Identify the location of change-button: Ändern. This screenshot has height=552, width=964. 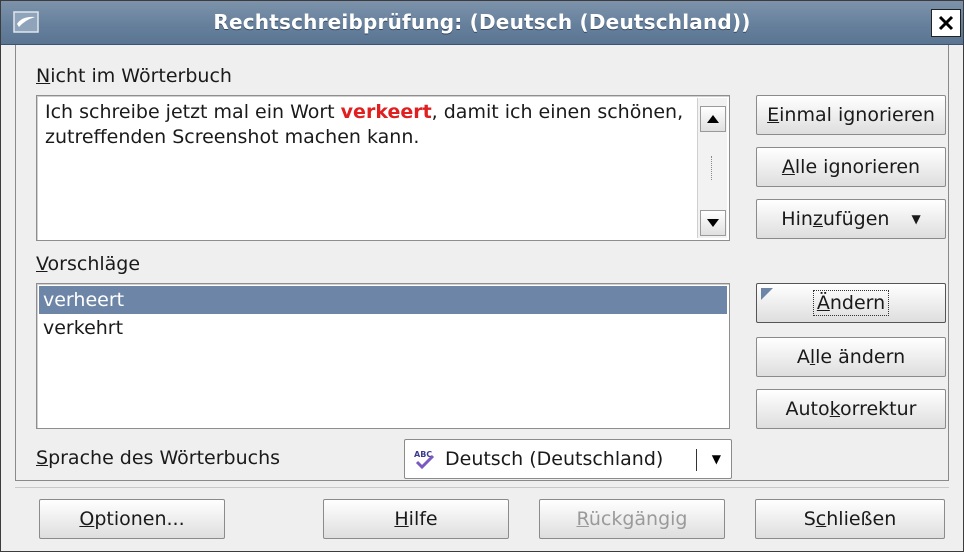
(851, 303).